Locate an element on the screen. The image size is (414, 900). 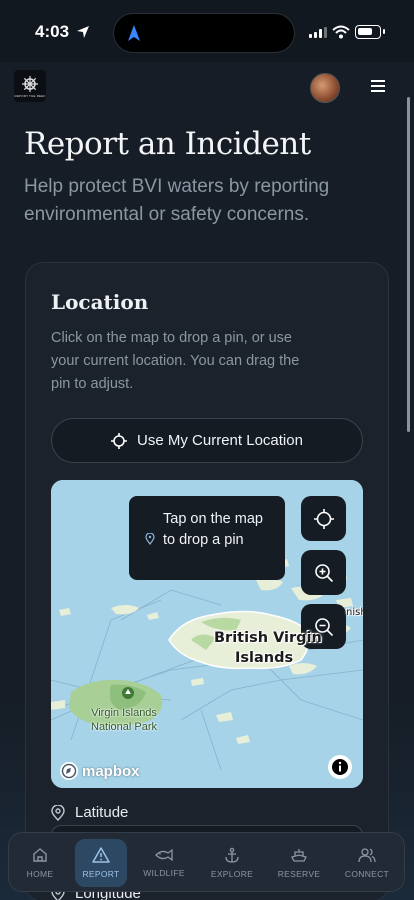
nav-label-report: REPORT is located at coordinates (101, 874).